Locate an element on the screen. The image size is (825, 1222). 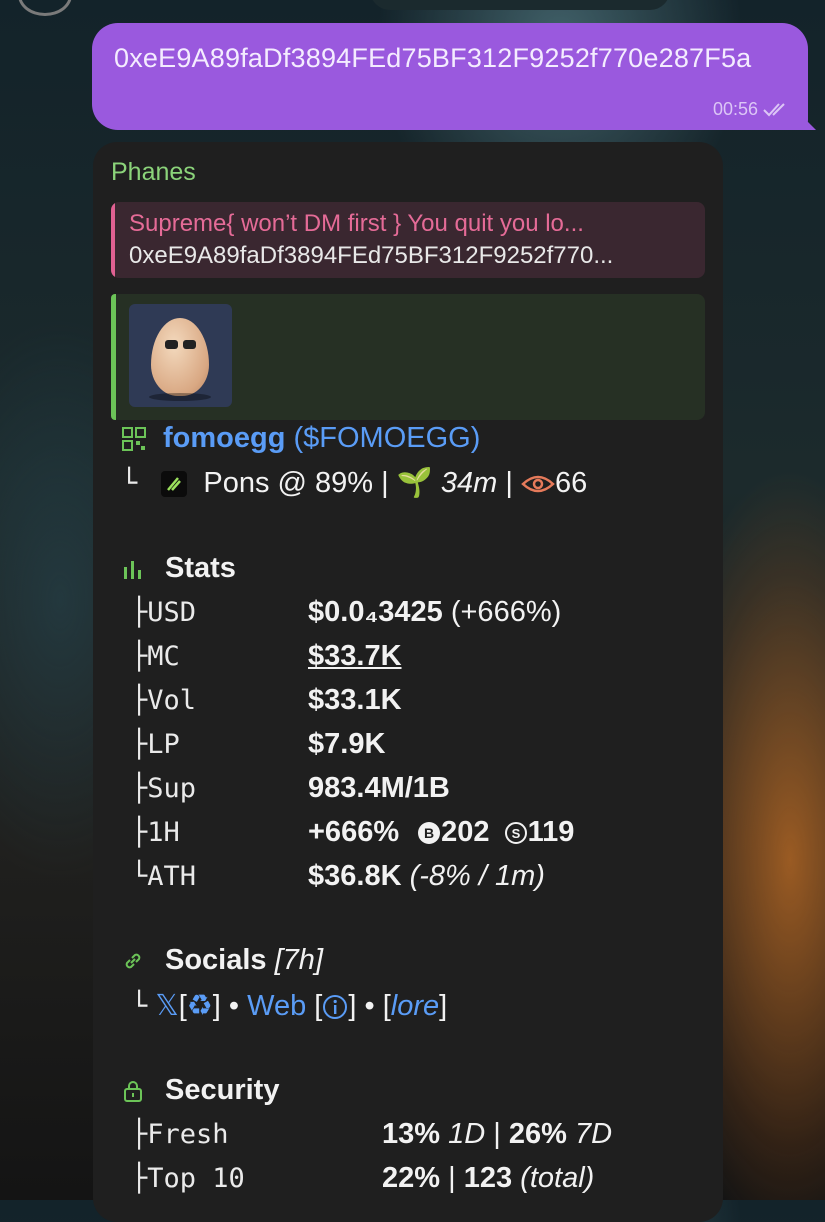
ath-value: $36.8K is located at coordinates (355, 876).